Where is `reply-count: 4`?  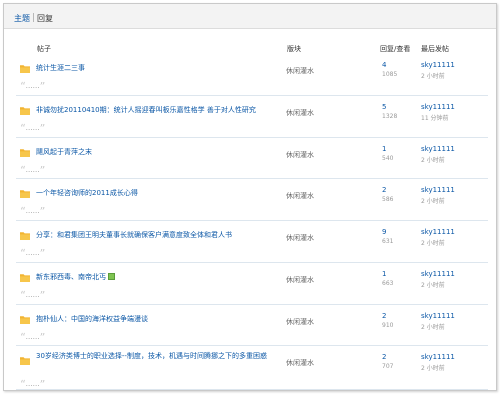
reply-count: 4 is located at coordinates (384, 65).